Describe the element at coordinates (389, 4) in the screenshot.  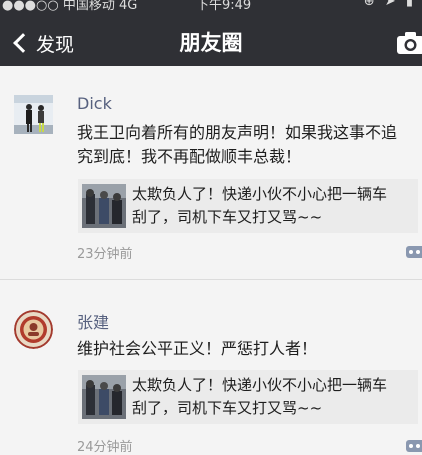
I see `status-indicators: ⊕ ➤ ▮` at that location.